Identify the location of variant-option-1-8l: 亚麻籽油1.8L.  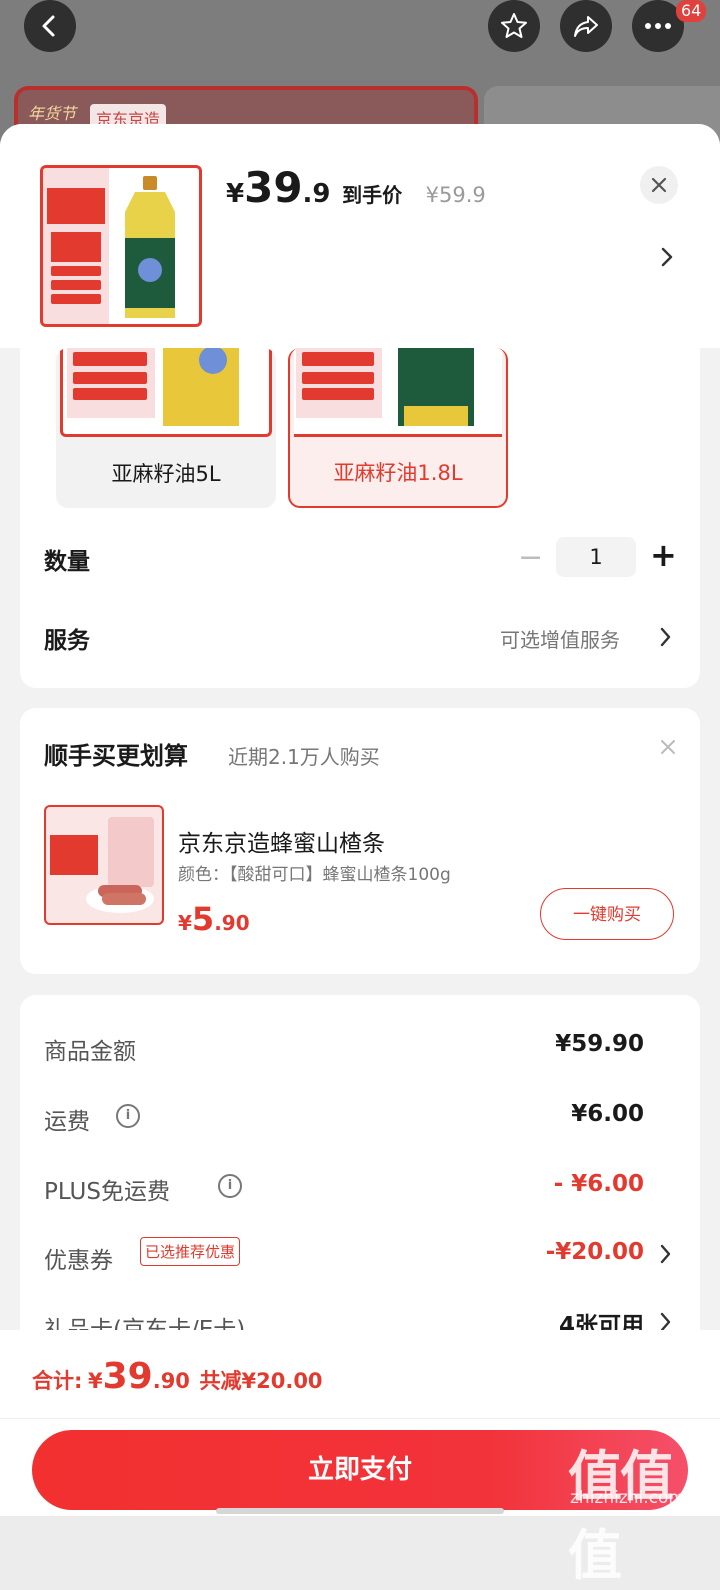
(398, 428).